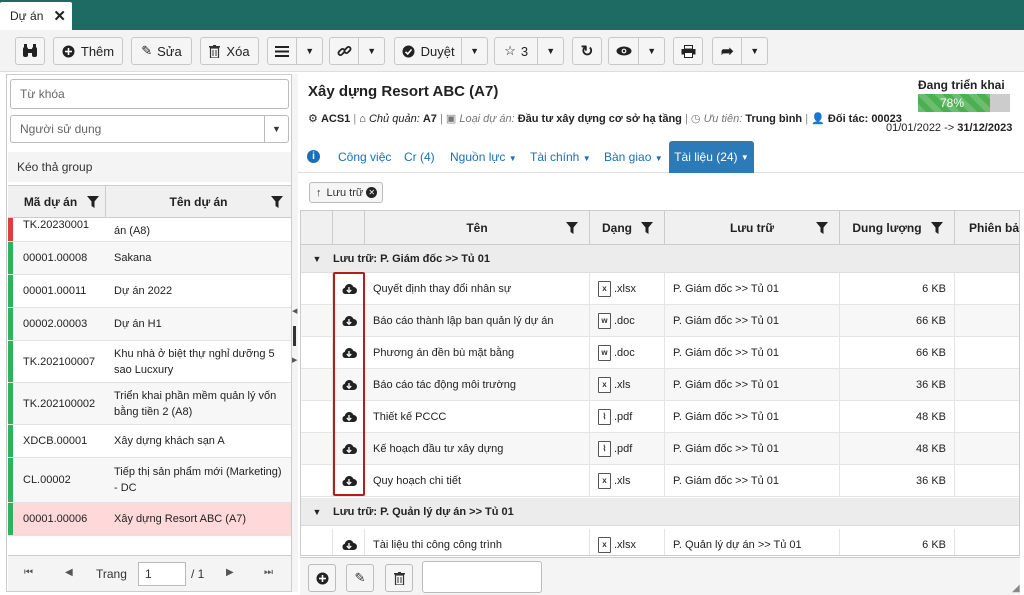 Image resolution: width=1024 pixels, height=595 pixels. I want to click on col-storage-header: Lưu trữ, so click(752, 228).